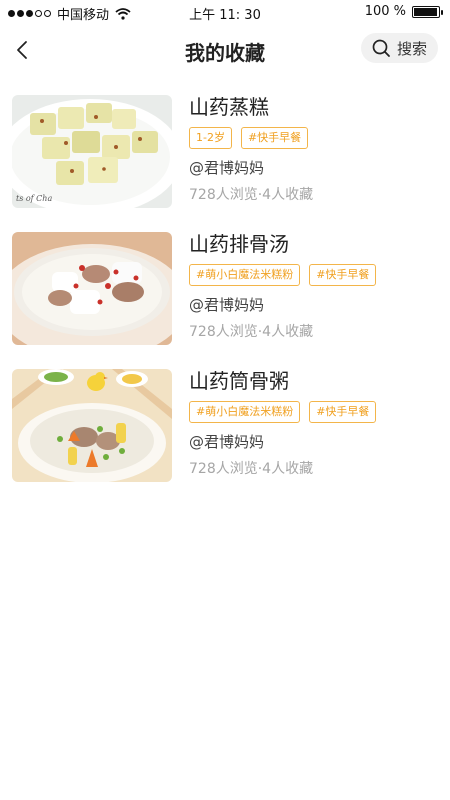 The image size is (450, 800). Describe the element at coordinates (313, 149) in the screenshot. I see `recipe-info: 山药蒸糕 1-2岁 #快手早餐 @君博妈妈 728人浏览·4人收藏` at that location.